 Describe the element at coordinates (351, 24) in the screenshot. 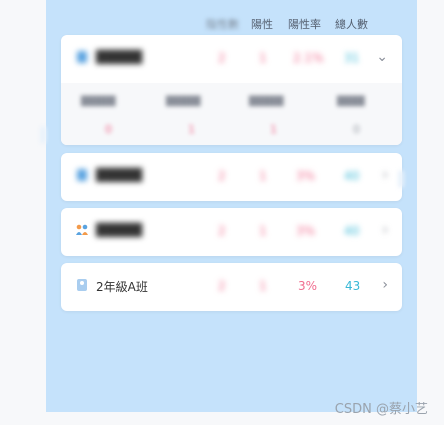

I see `header-total: 總人數` at that location.